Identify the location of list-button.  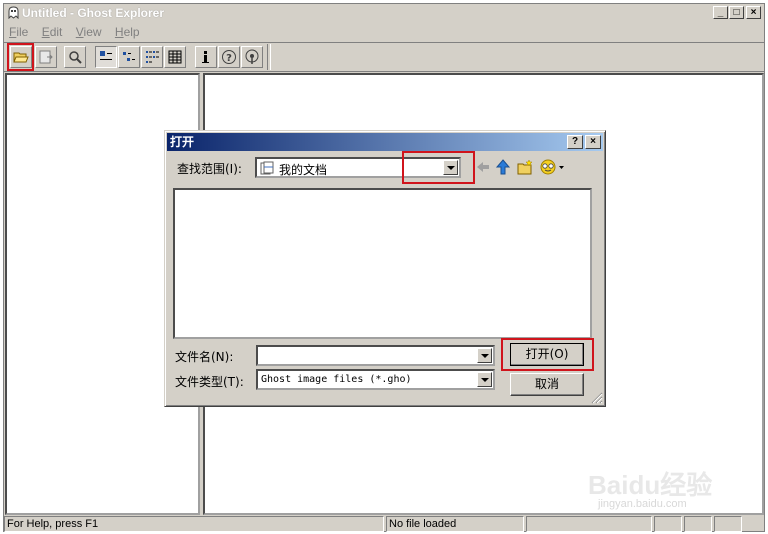
(152, 57).